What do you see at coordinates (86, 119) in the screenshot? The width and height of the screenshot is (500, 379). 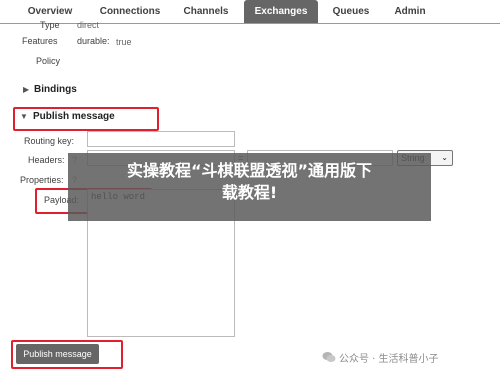 I see `highlight-box-publish-header` at bounding box center [86, 119].